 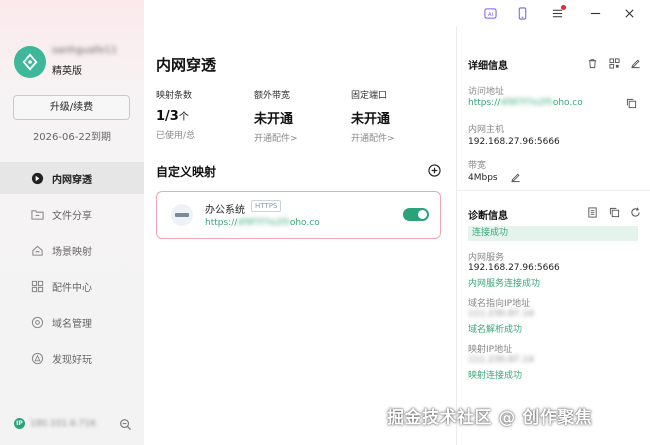 What do you see at coordinates (172, 116) in the screenshot?
I see `stat-value: 1/3个` at bounding box center [172, 116].